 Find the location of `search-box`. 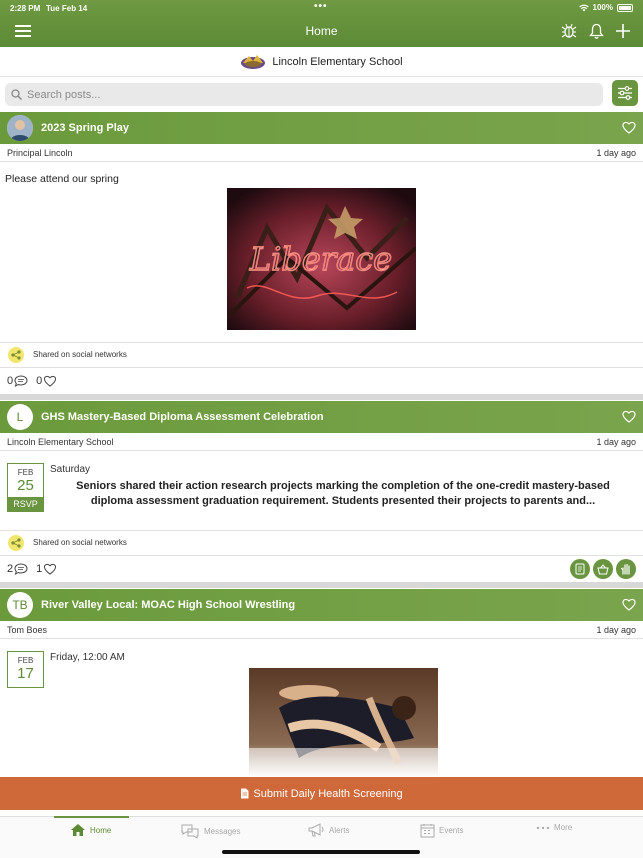

search-box is located at coordinates (304, 94).